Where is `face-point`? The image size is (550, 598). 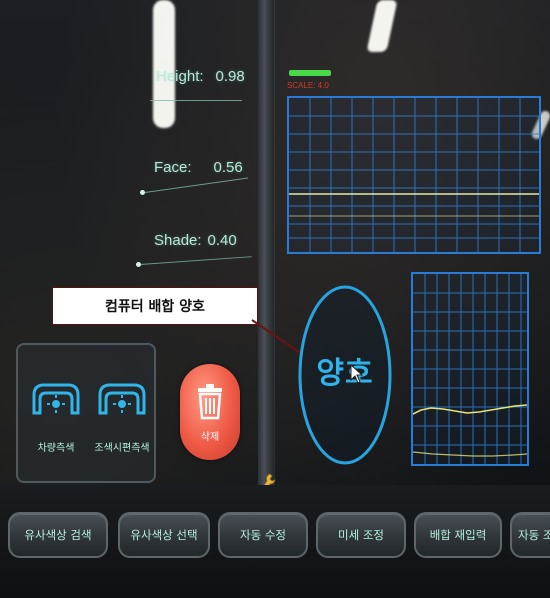 face-point is located at coordinates (142, 192).